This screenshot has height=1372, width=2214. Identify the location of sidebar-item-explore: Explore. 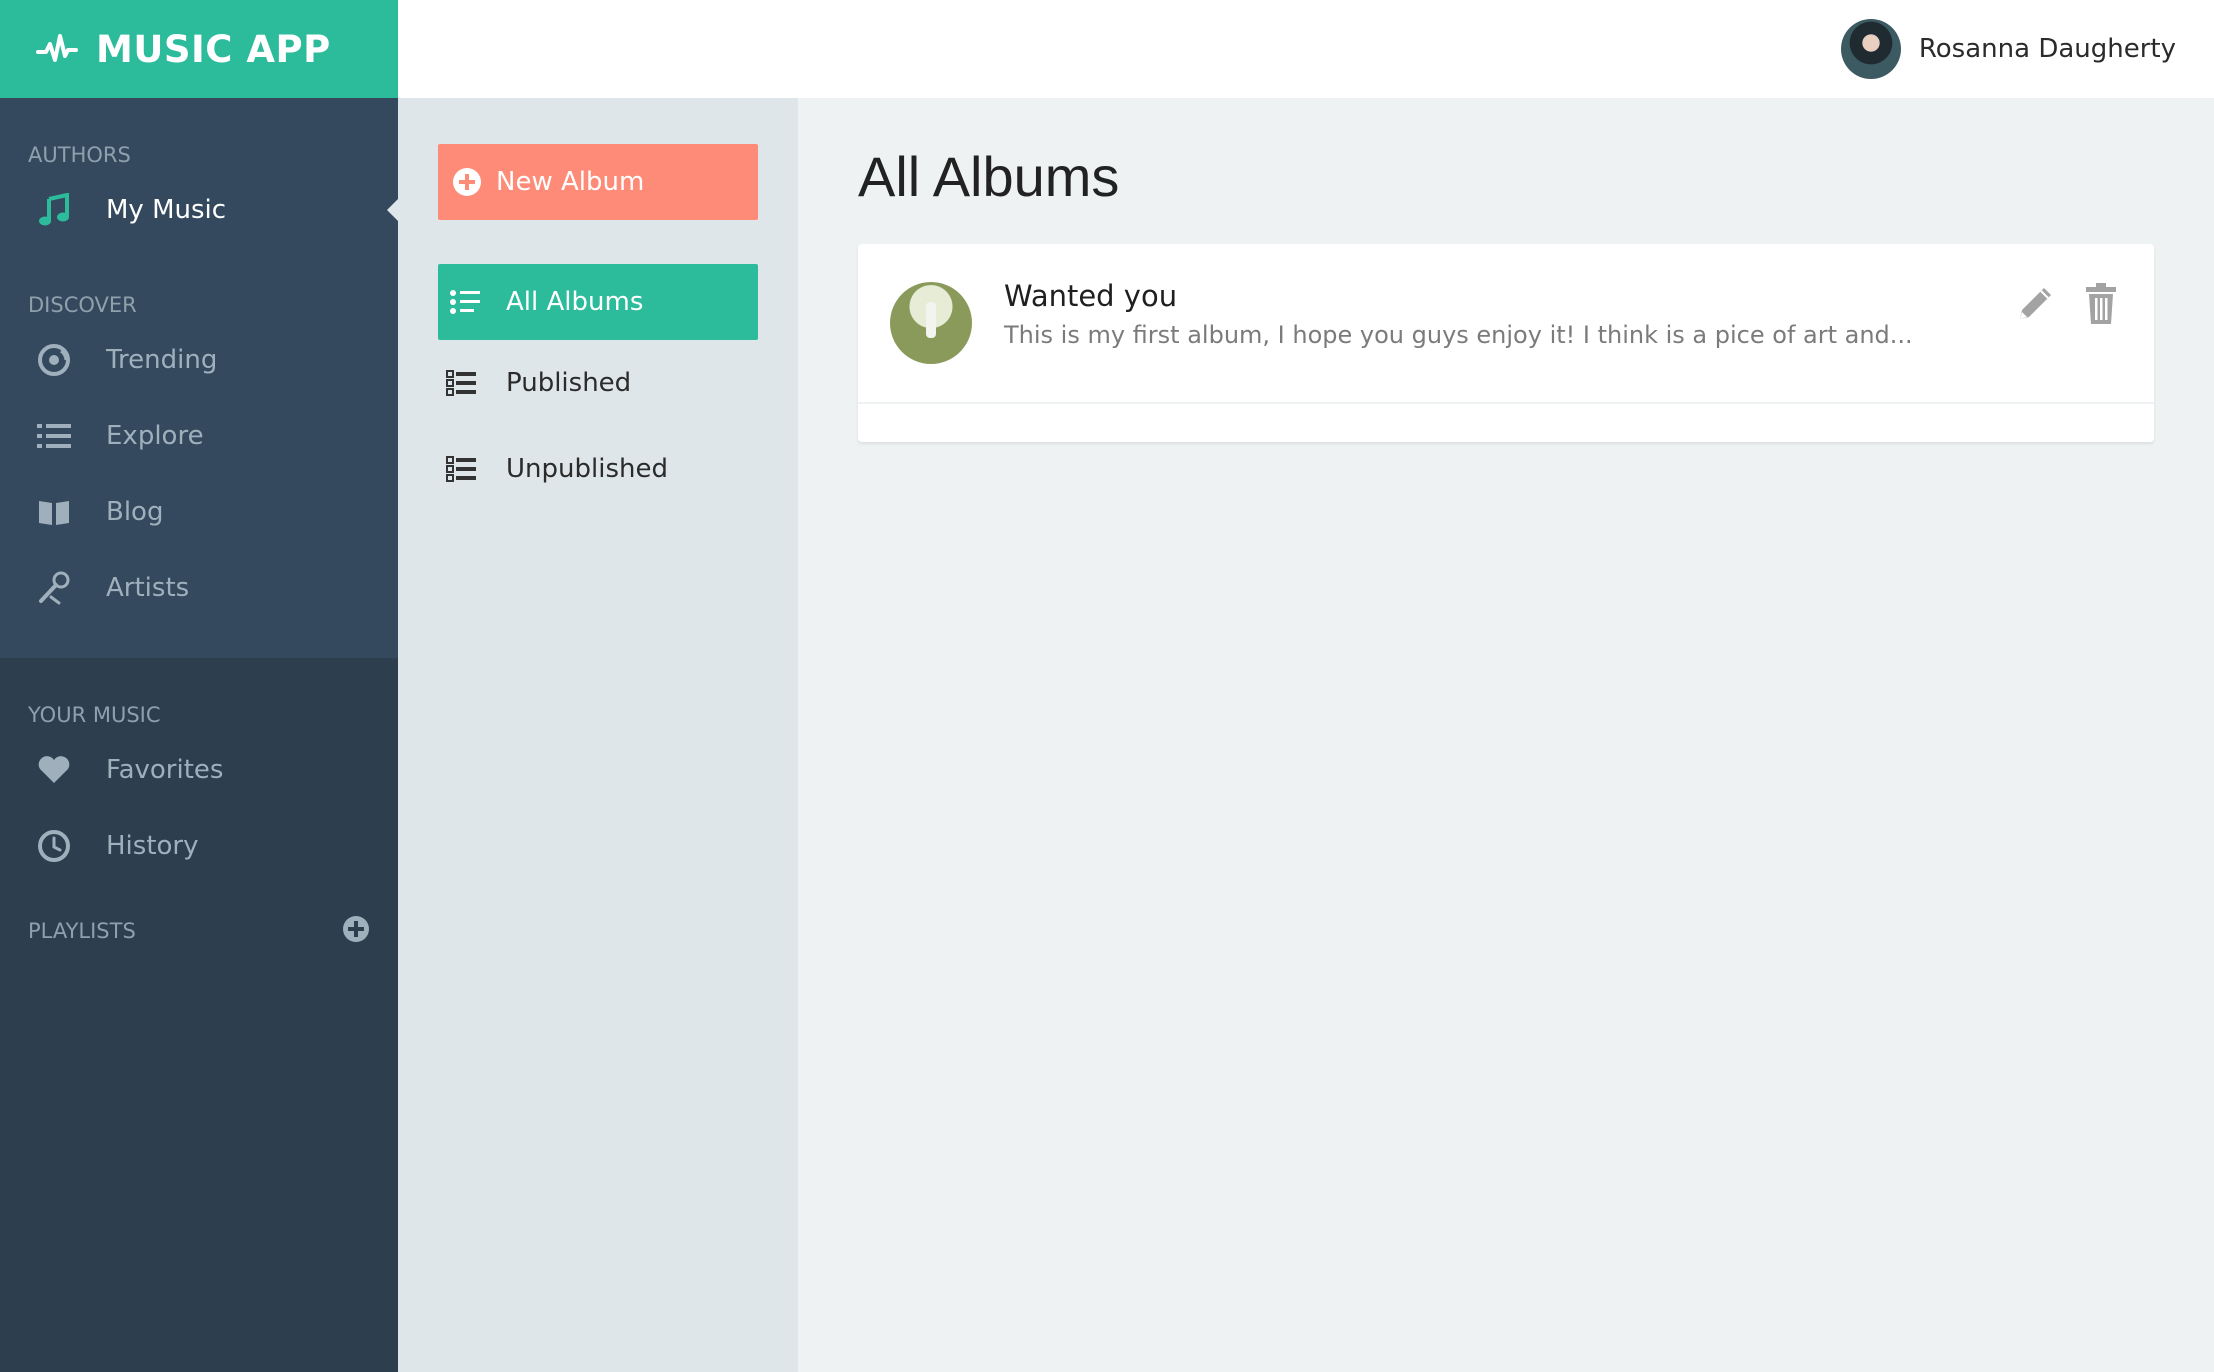
(199, 436).